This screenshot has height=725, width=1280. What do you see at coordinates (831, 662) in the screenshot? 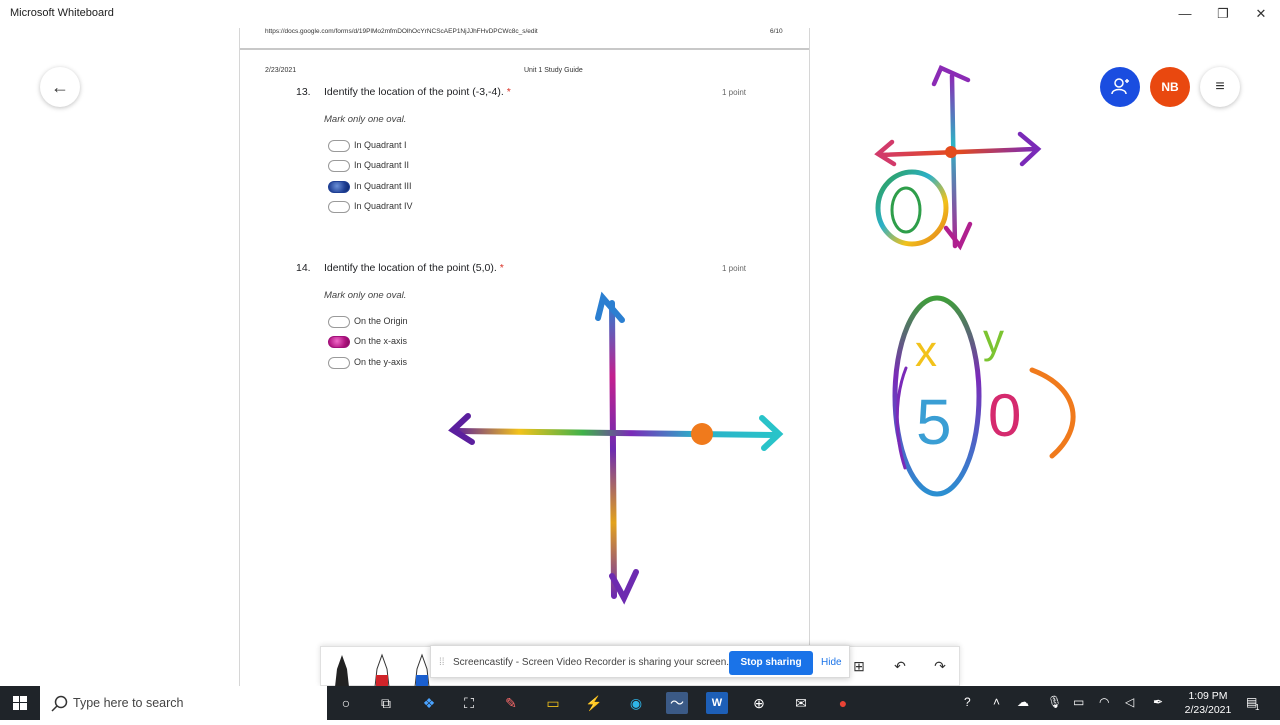
I see `hide-link: Hide` at bounding box center [831, 662].